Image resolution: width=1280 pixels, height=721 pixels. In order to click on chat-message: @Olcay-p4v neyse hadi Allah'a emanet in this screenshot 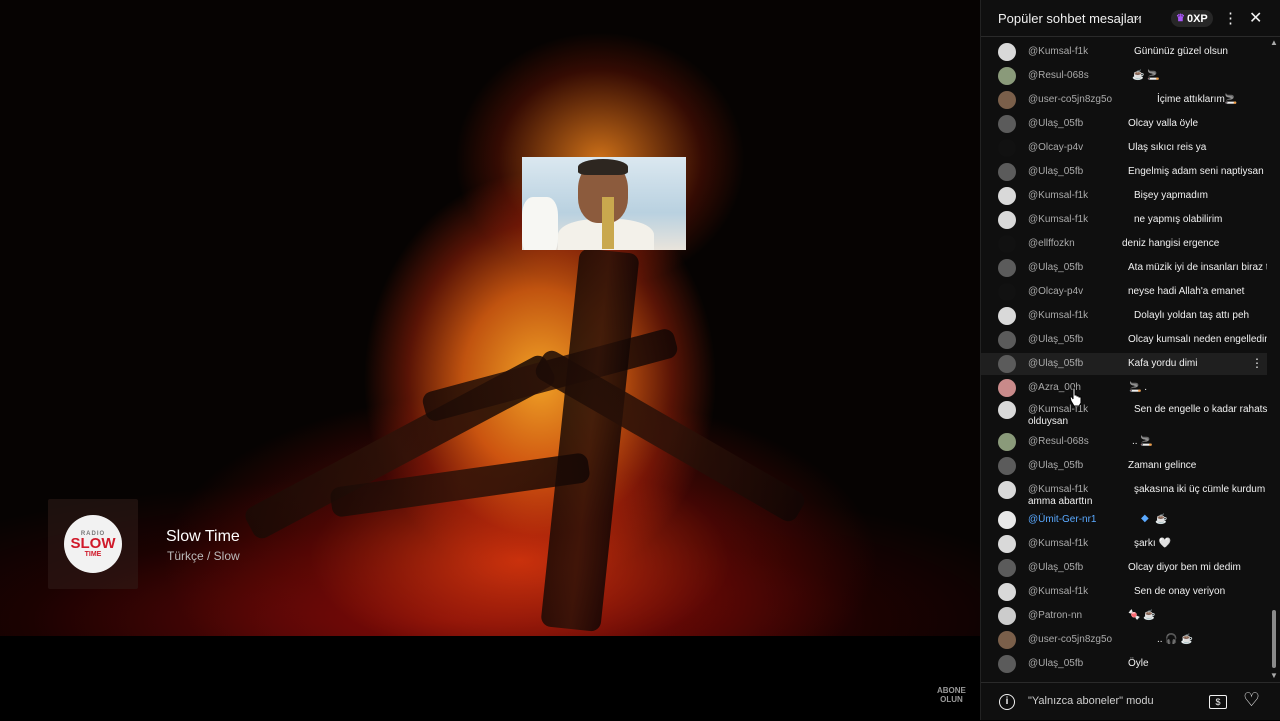, I will do `click(1124, 292)`.